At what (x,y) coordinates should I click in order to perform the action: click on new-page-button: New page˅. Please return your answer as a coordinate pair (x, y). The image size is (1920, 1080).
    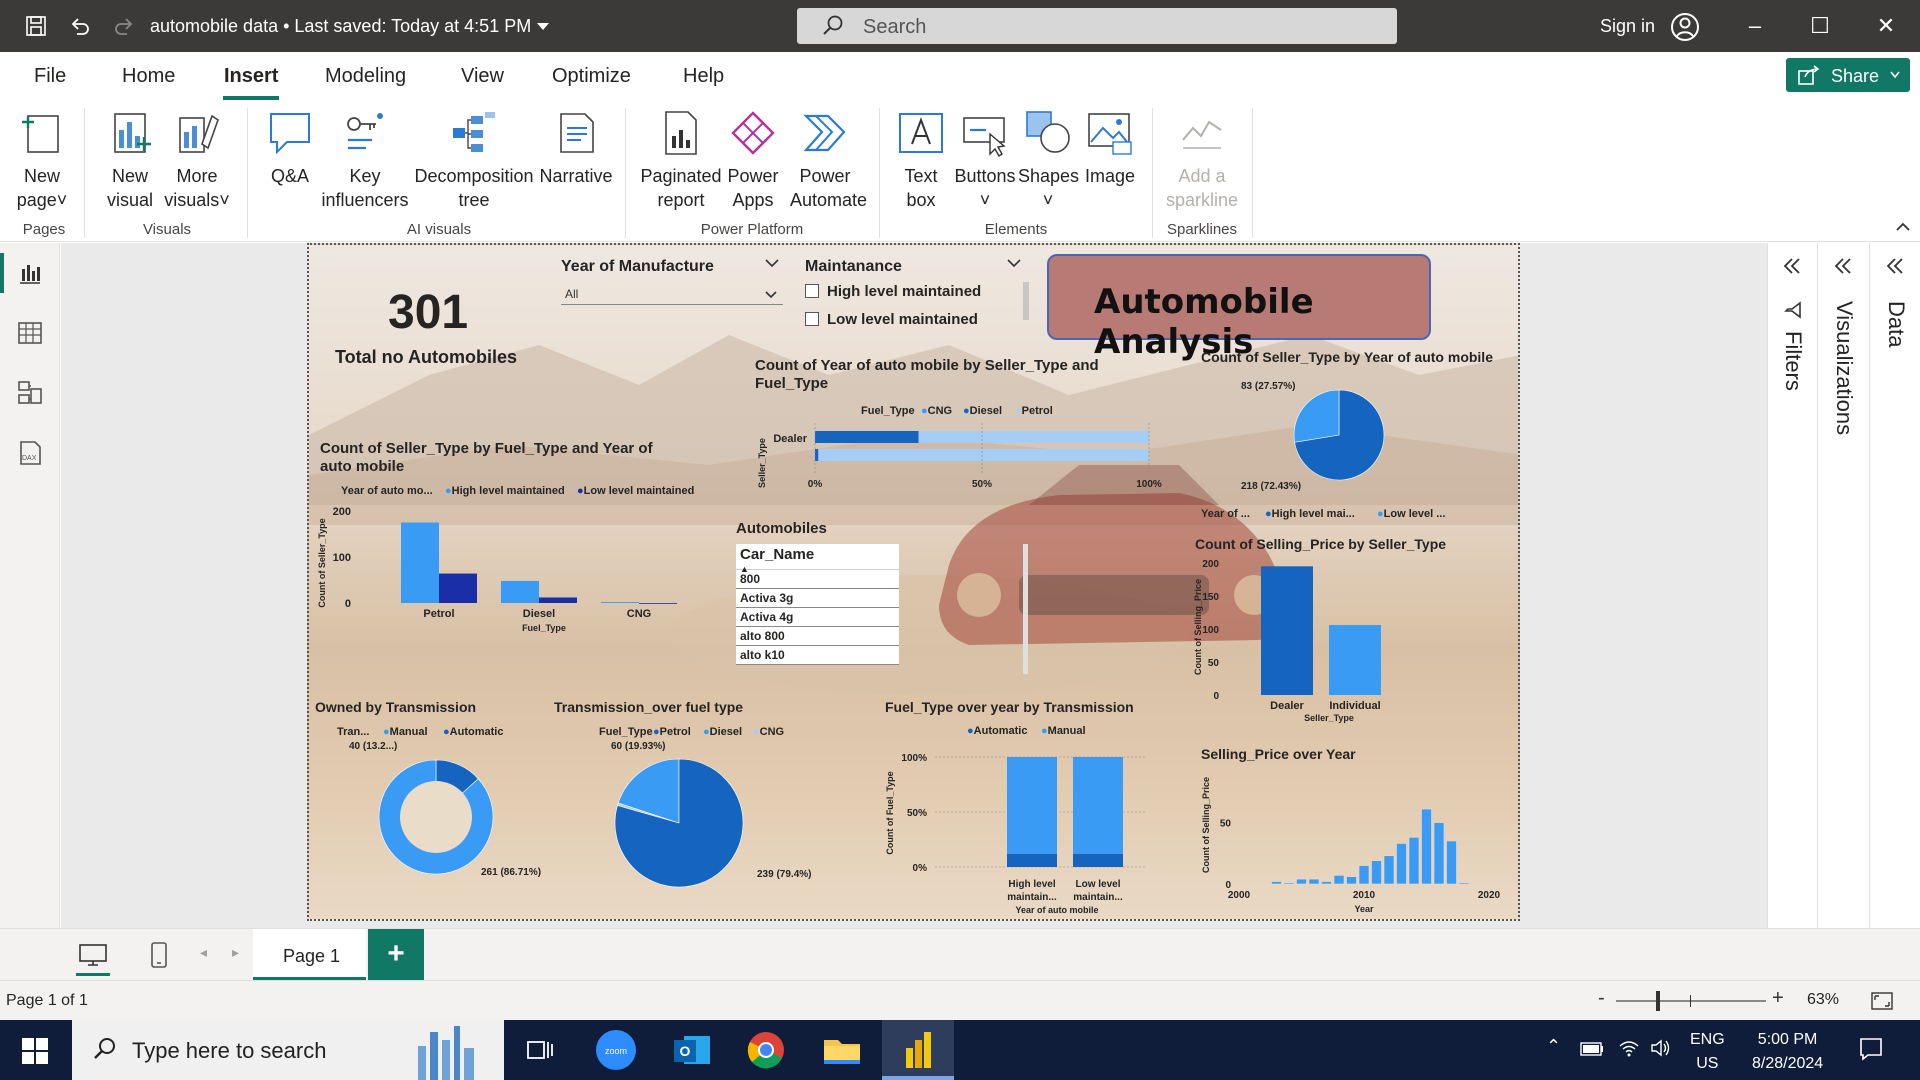
    Looking at the image, I should click on (42, 161).